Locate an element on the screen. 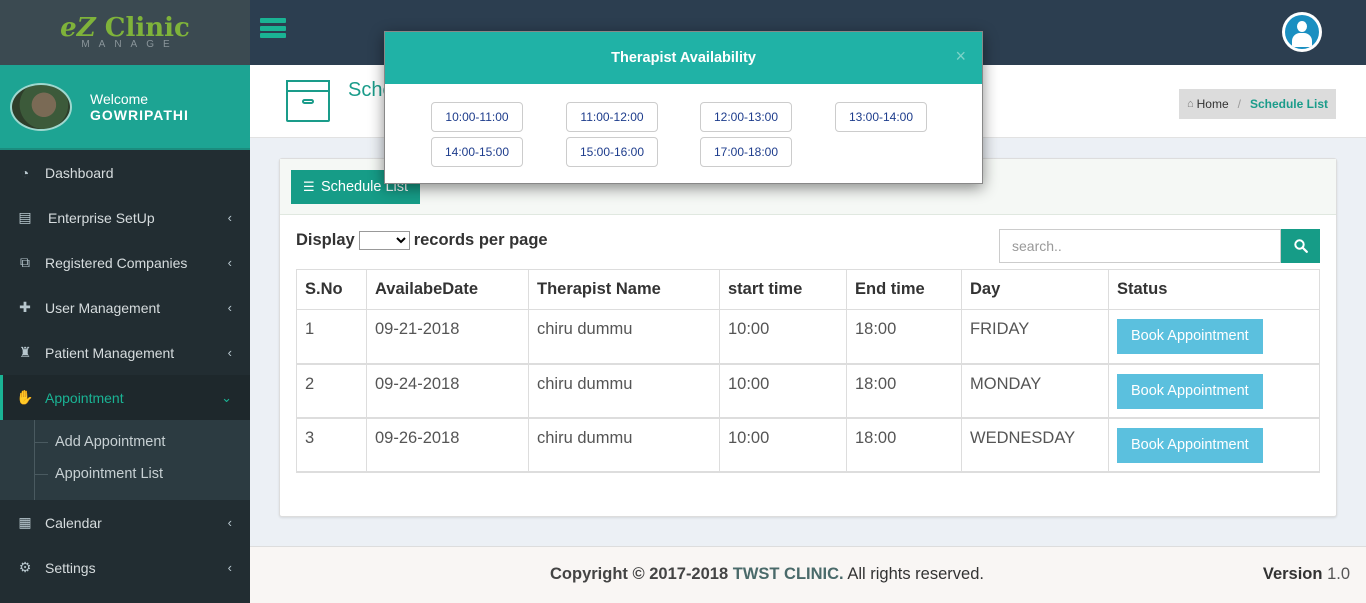 This screenshot has height=603, width=1366. calendar-icon: ▦ is located at coordinates (25, 522).